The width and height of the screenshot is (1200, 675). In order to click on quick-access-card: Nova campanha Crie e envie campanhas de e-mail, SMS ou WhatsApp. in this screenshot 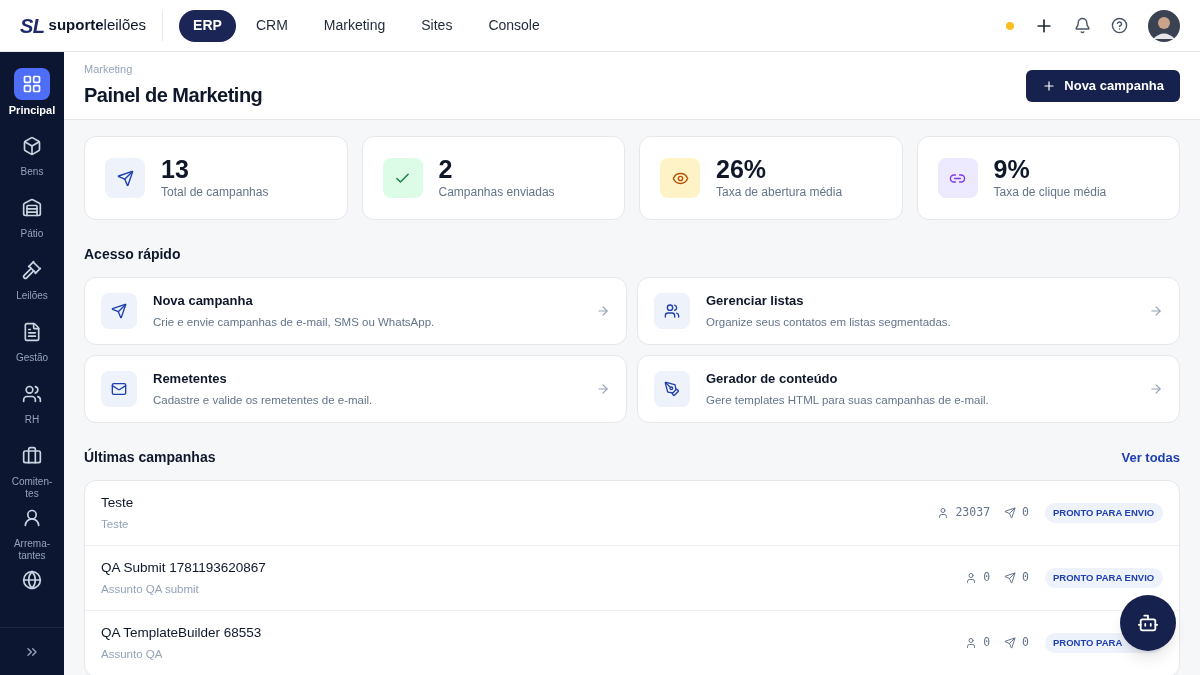, I will do `click(355, 311)`.